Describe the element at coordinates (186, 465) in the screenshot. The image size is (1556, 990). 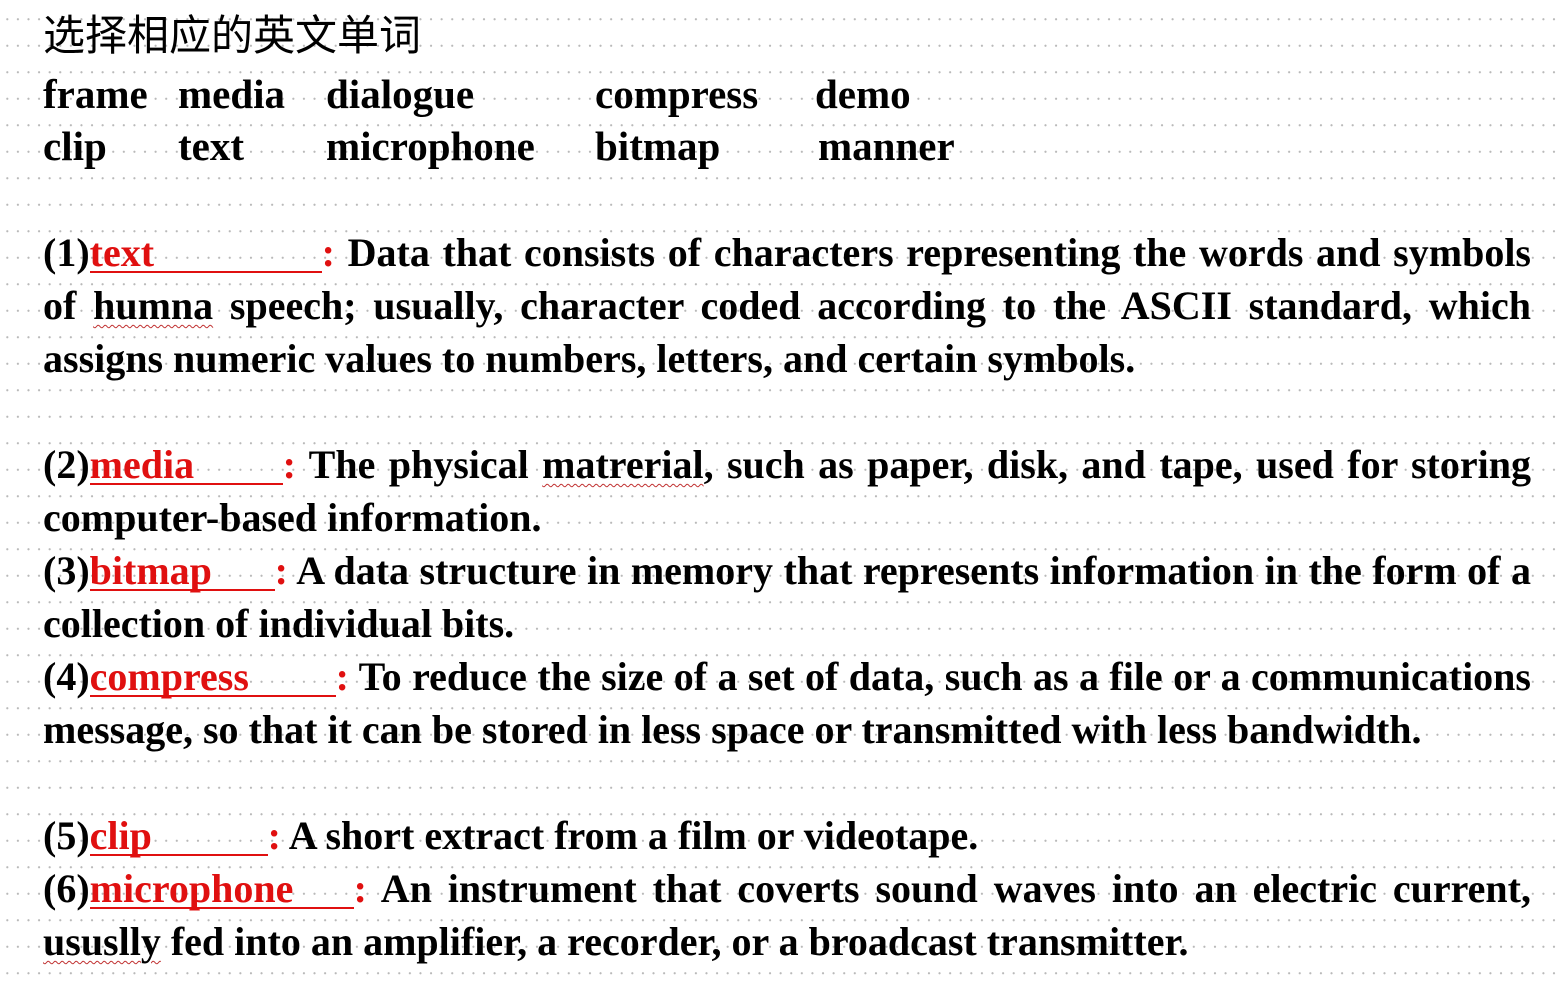
I see `answer-blank: media` at that location.